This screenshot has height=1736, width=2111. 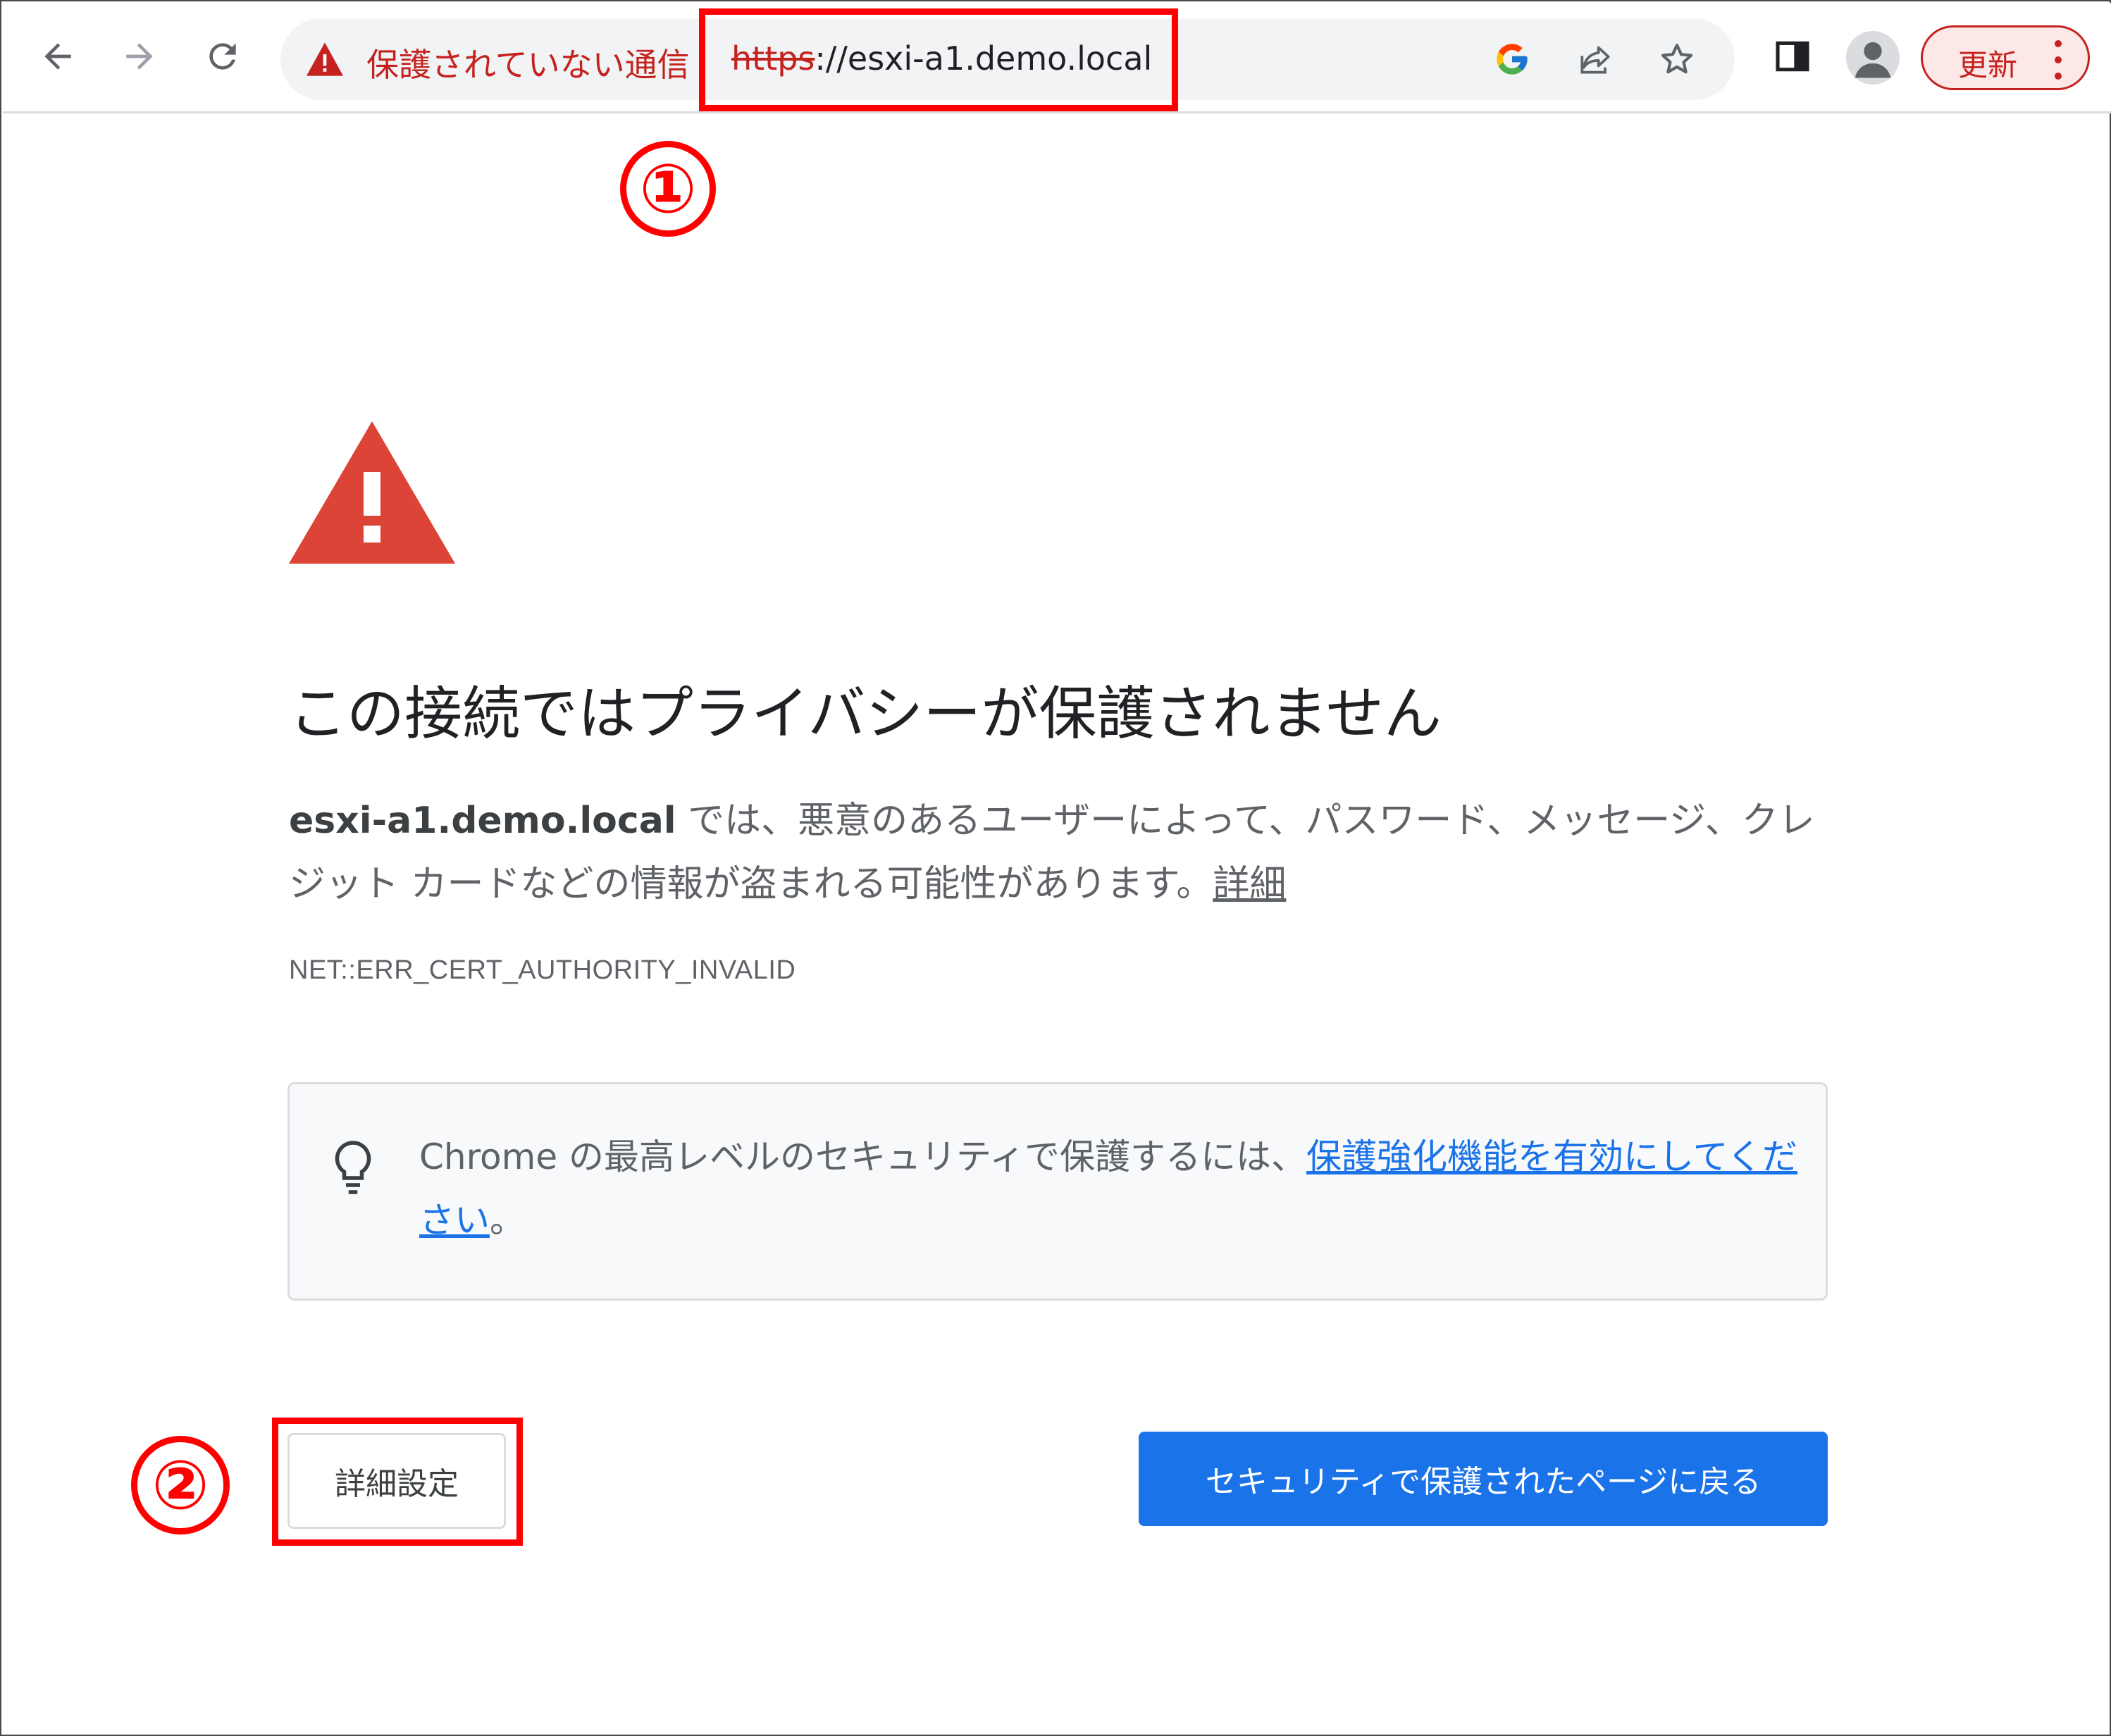 I want to click on page-title: この接続ではプライバシーが保護されません, so click(x=865, y=714).